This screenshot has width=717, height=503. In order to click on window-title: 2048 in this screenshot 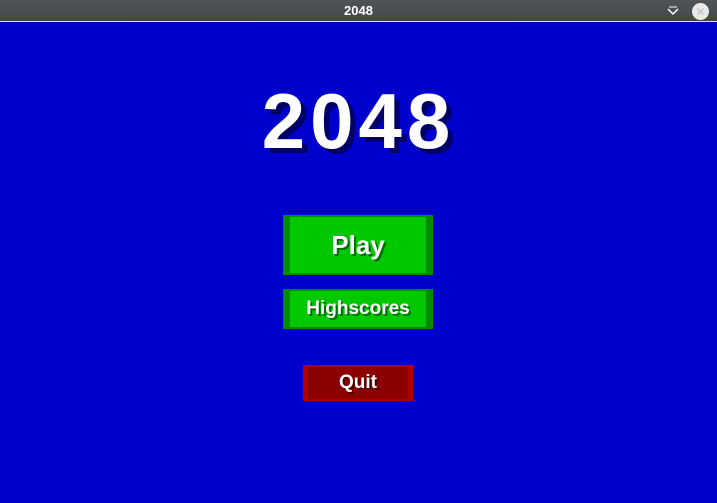, I will do `click(358, 10)`.